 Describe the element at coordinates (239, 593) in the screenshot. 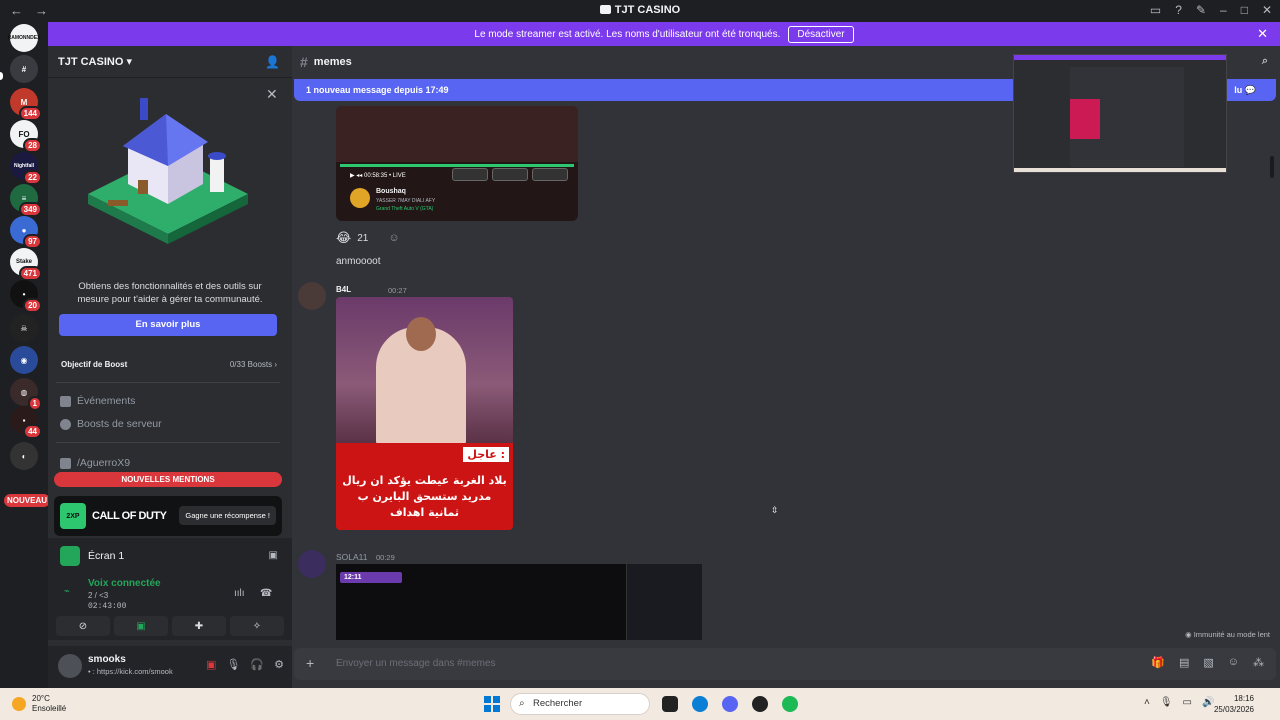

I see `noise-suppression-icon: ıılı` at that location.